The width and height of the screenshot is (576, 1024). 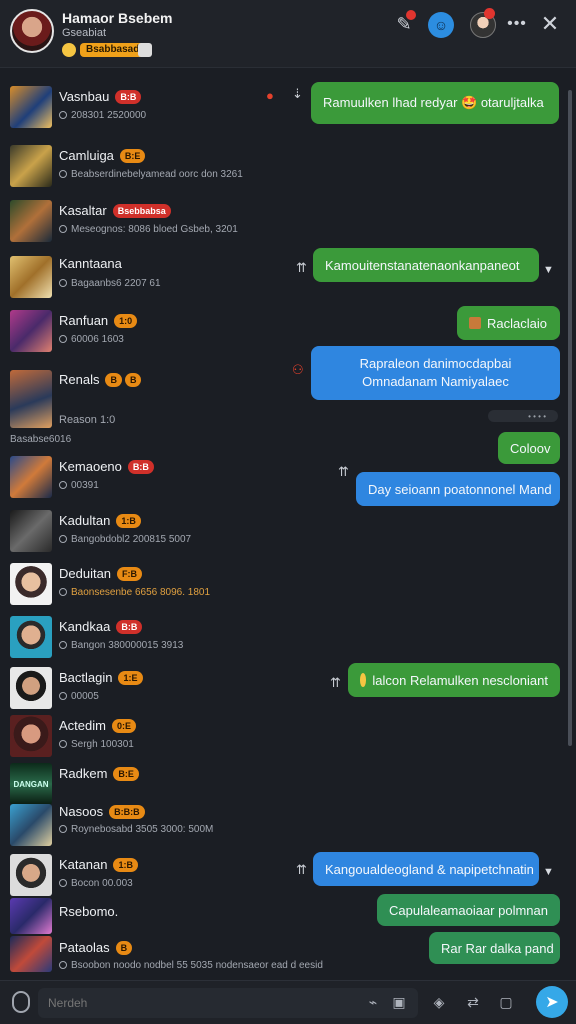 I want to click on contact-name: Kemaoeno, so click(x=90, y=466).